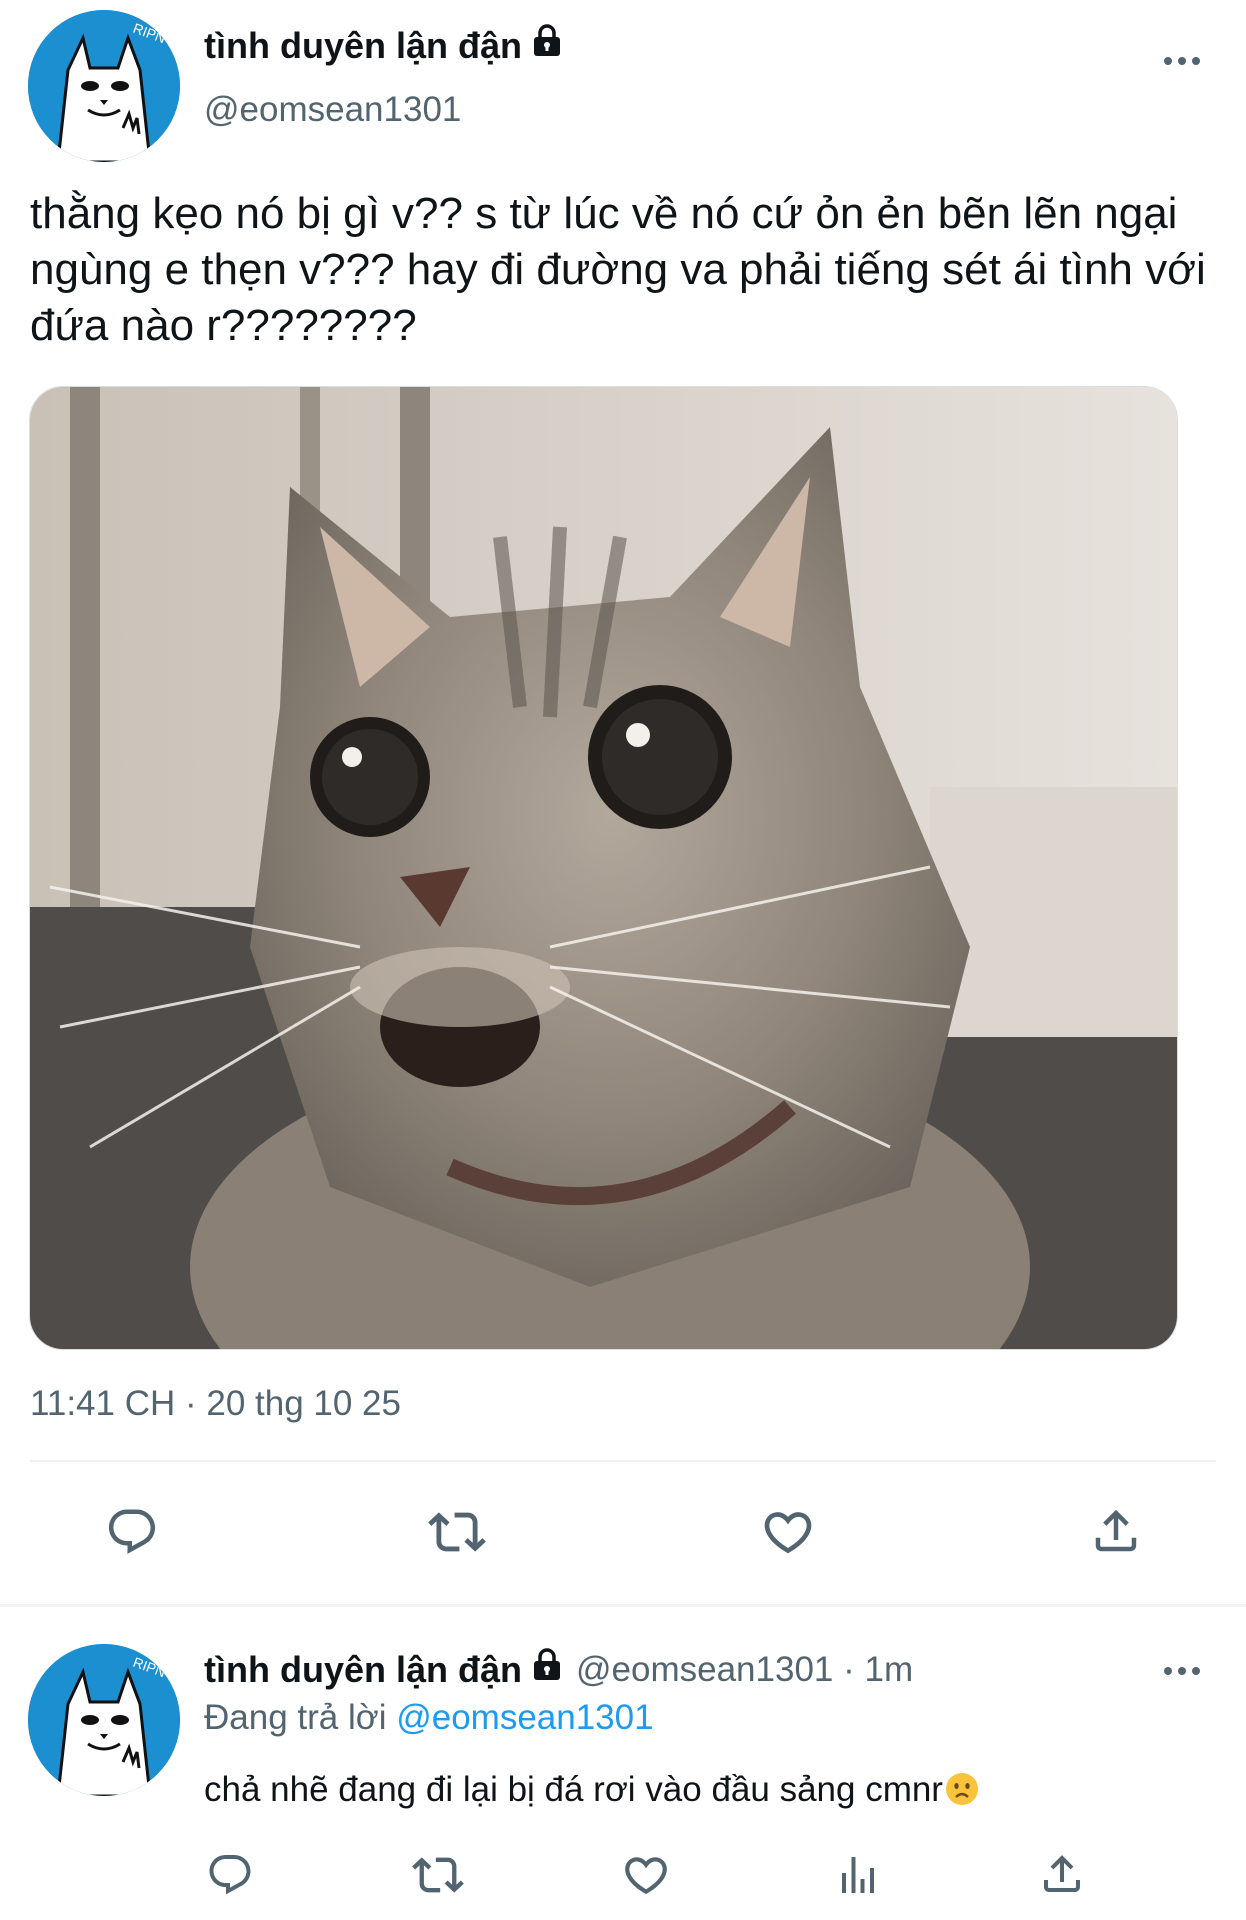  I want to click on divider, so click(623, 1461).